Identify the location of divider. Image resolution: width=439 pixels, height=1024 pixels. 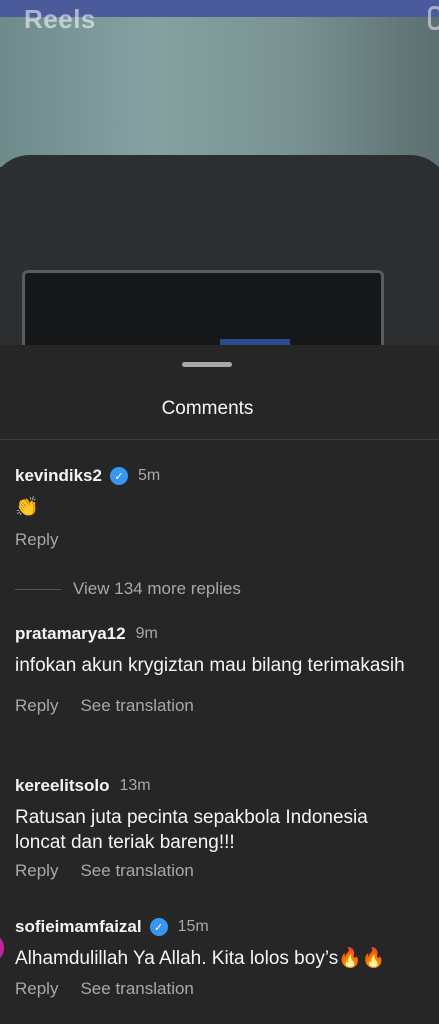
(219, 439).